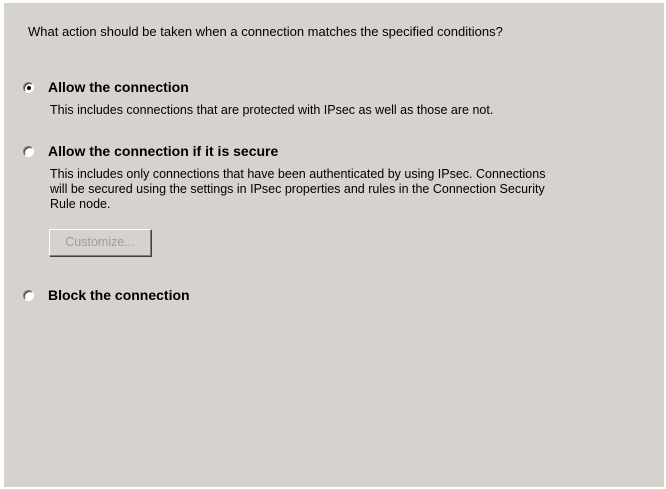 Image resolution: width=666 pixels, height=489 pixels. Describe the element at coordinates (119, 295) in the screenshot. I see `option-label-block: Block the connection` at that location.